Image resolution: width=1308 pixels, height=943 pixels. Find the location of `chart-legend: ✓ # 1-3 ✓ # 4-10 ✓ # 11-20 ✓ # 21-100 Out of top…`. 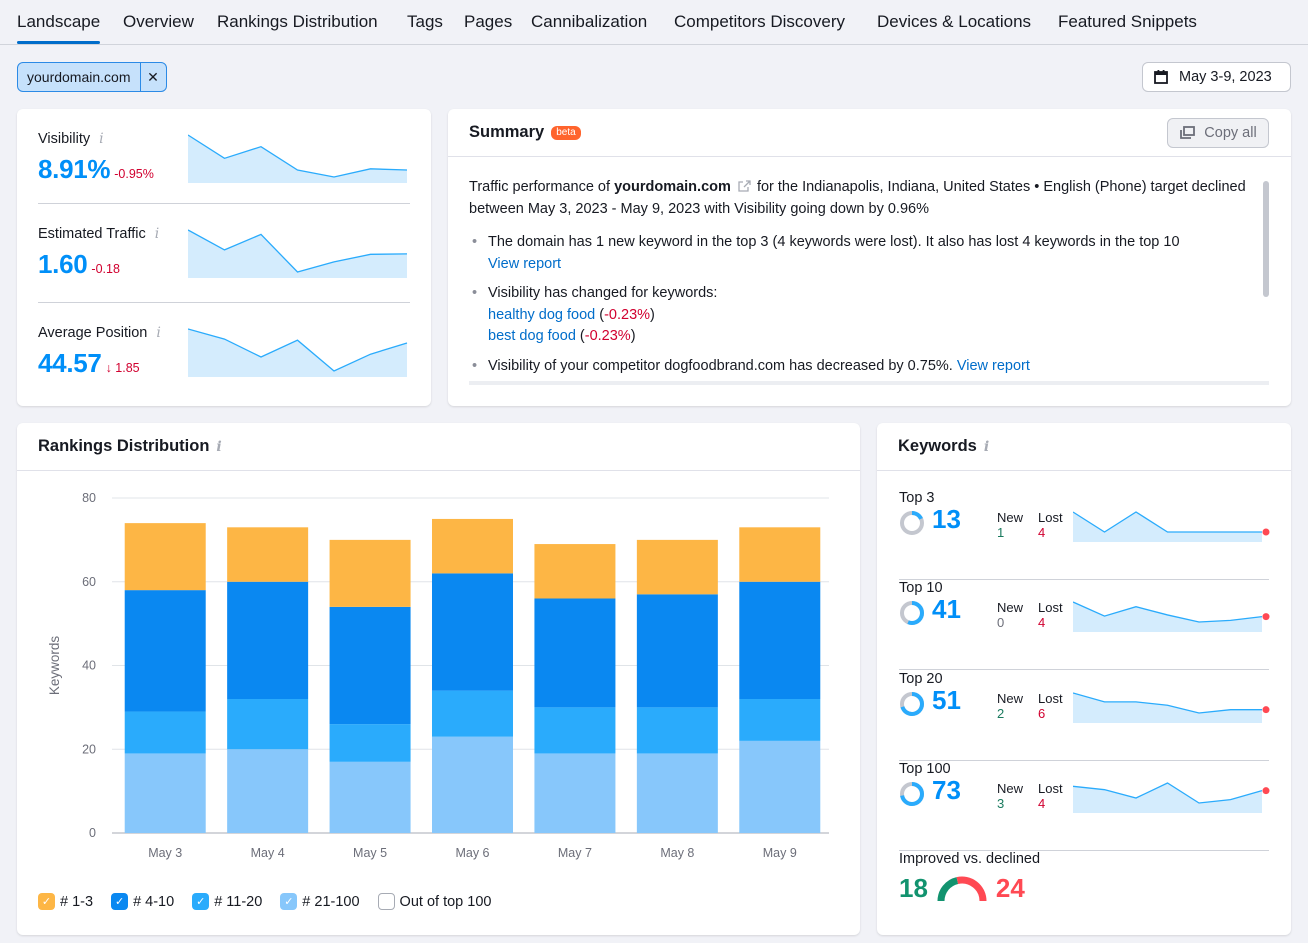

chart-legend: ✓ # 1-3 ✓ # 4-10 ✓ # 11-20 ✓ # 21-100 Out of top… is located at coordinates (264, 901).